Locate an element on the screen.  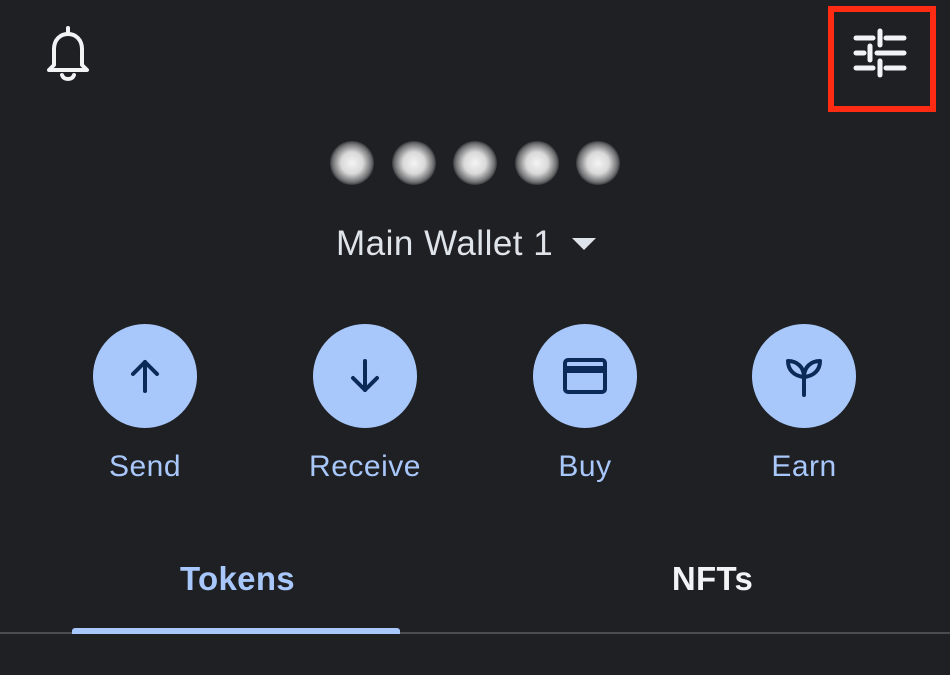
receive-circle is located at coordinates (365, 376).